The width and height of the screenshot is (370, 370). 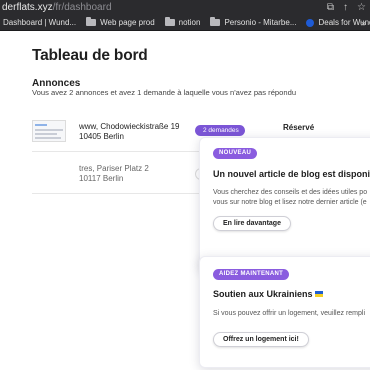 What do you see at coordinates (251, 274) in the screenshot?
I see `help-now-badge: AIDEZ MAINTENANT` at bounding box center [251, 274].